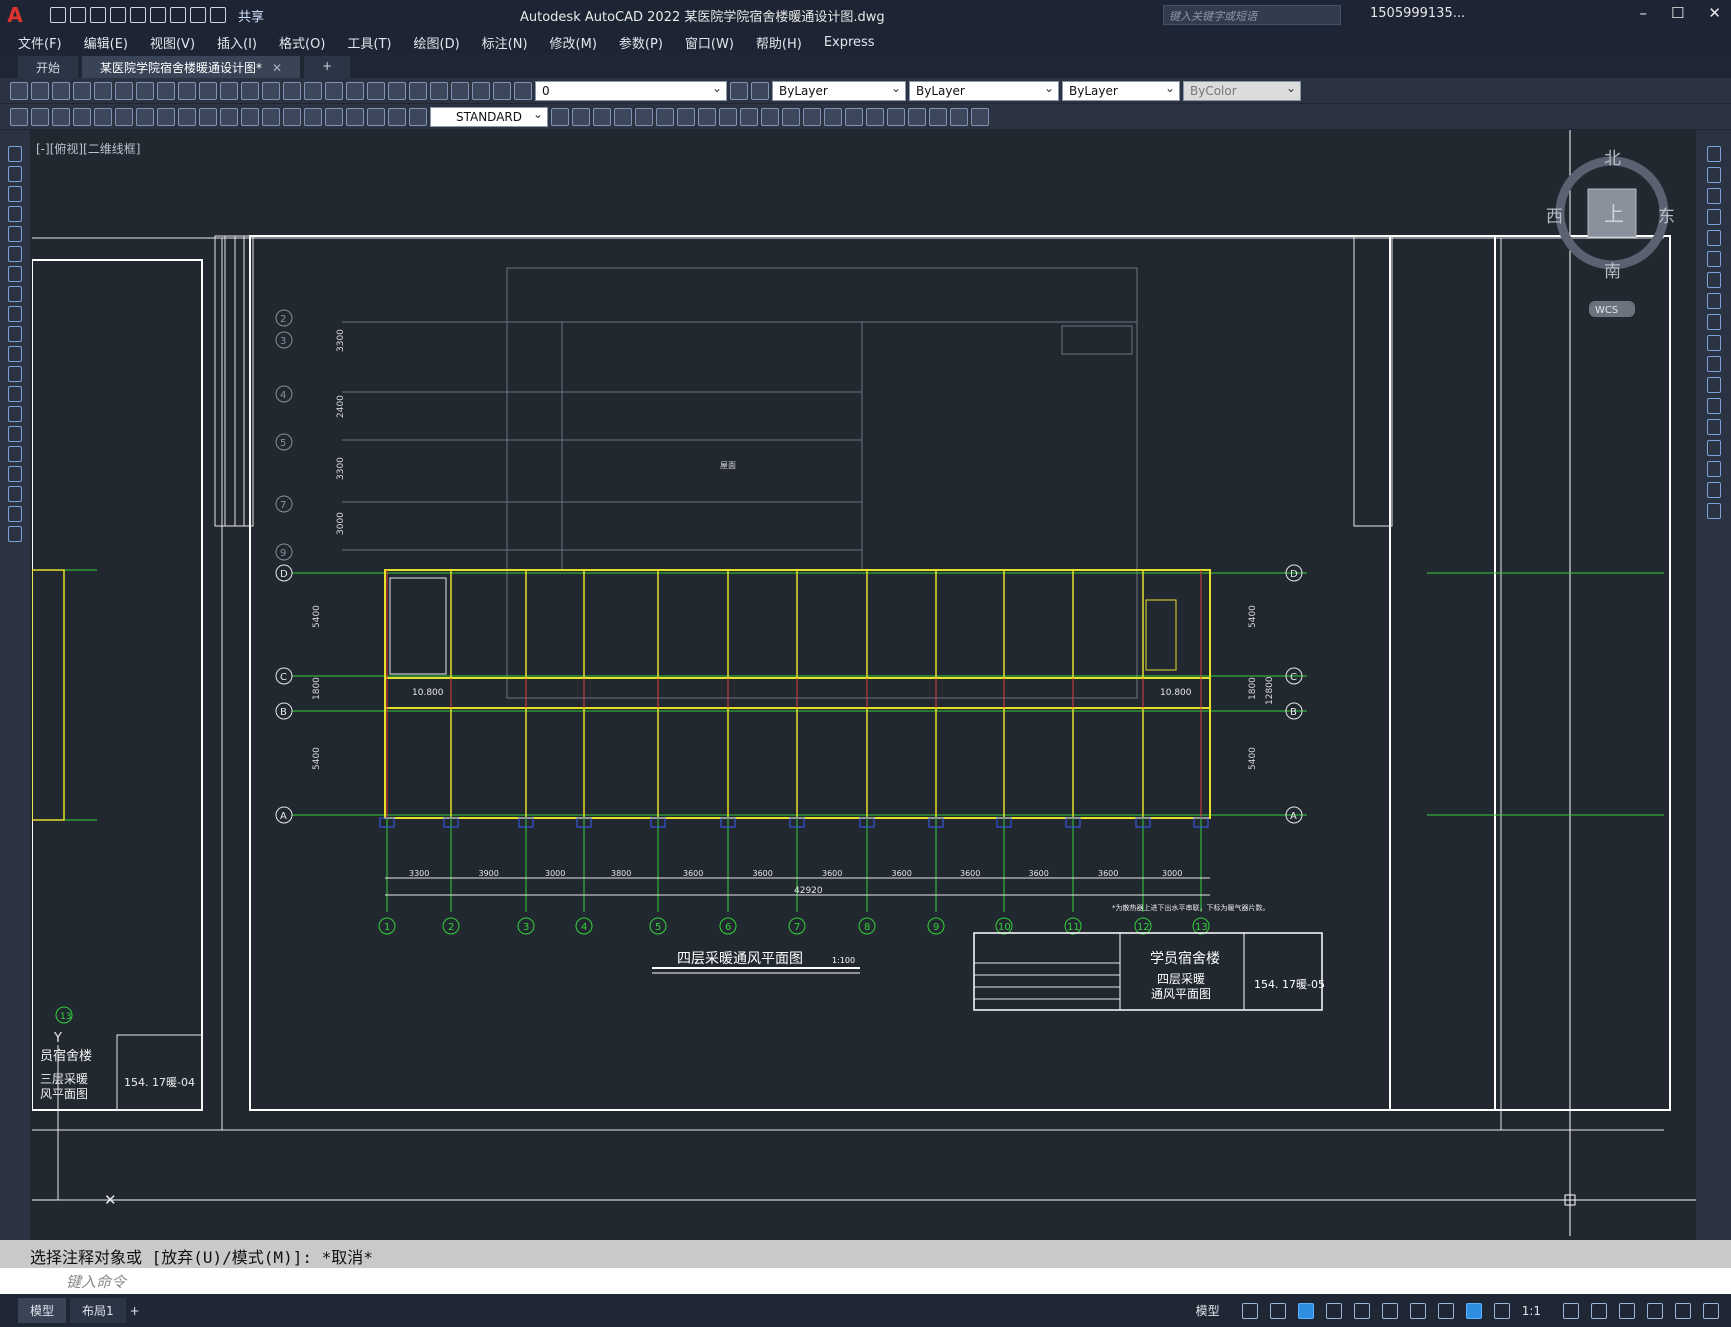 This screenshot has width=1731, height=1327. I want to click on array-modify-icon, so click(1713, 238).